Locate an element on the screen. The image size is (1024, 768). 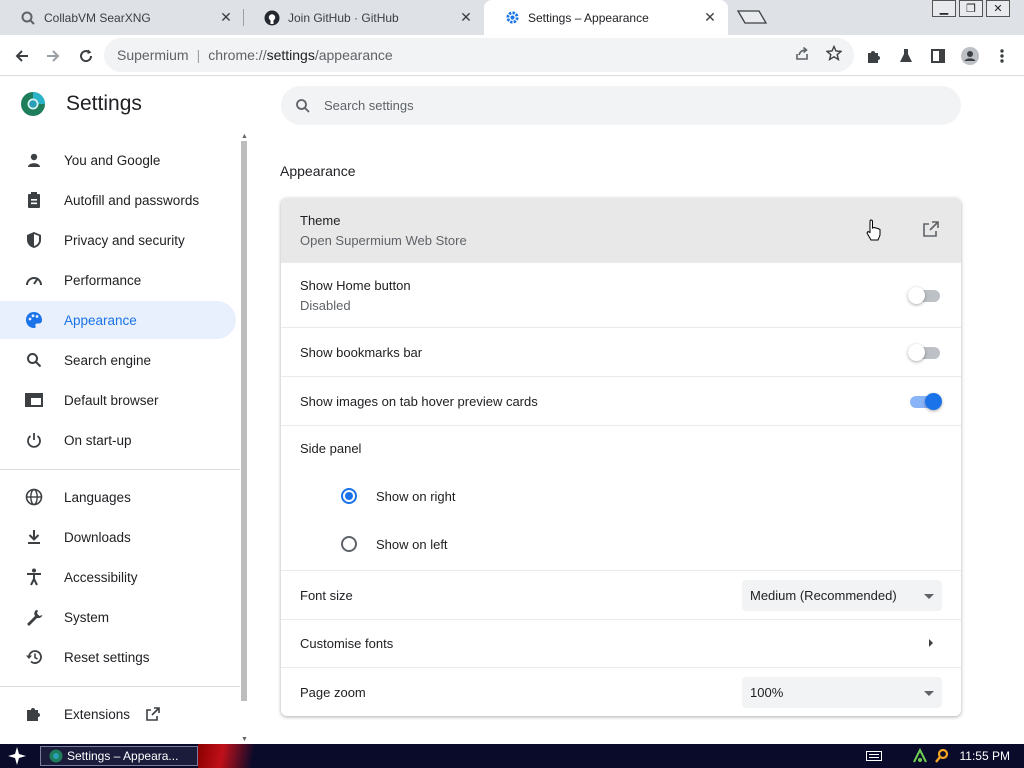
sidebar-item-accessibility: Accessibility is located at coordinates (118, 577).